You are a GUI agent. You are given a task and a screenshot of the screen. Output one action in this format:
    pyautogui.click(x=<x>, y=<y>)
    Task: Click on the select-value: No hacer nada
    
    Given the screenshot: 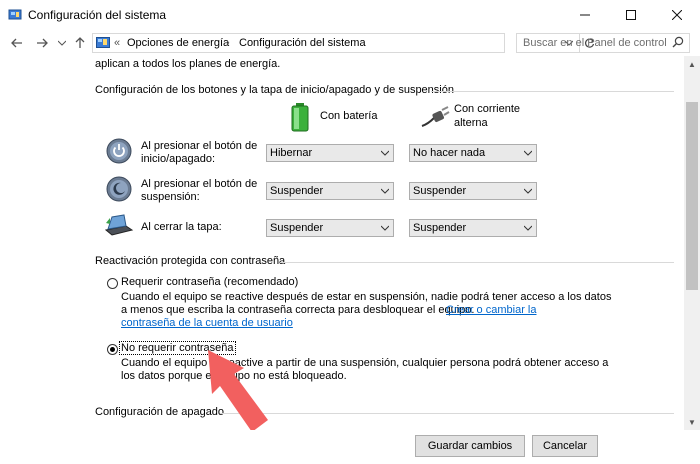 What is the action you would take?
    pyautogui.click(x=449, y=153)
    